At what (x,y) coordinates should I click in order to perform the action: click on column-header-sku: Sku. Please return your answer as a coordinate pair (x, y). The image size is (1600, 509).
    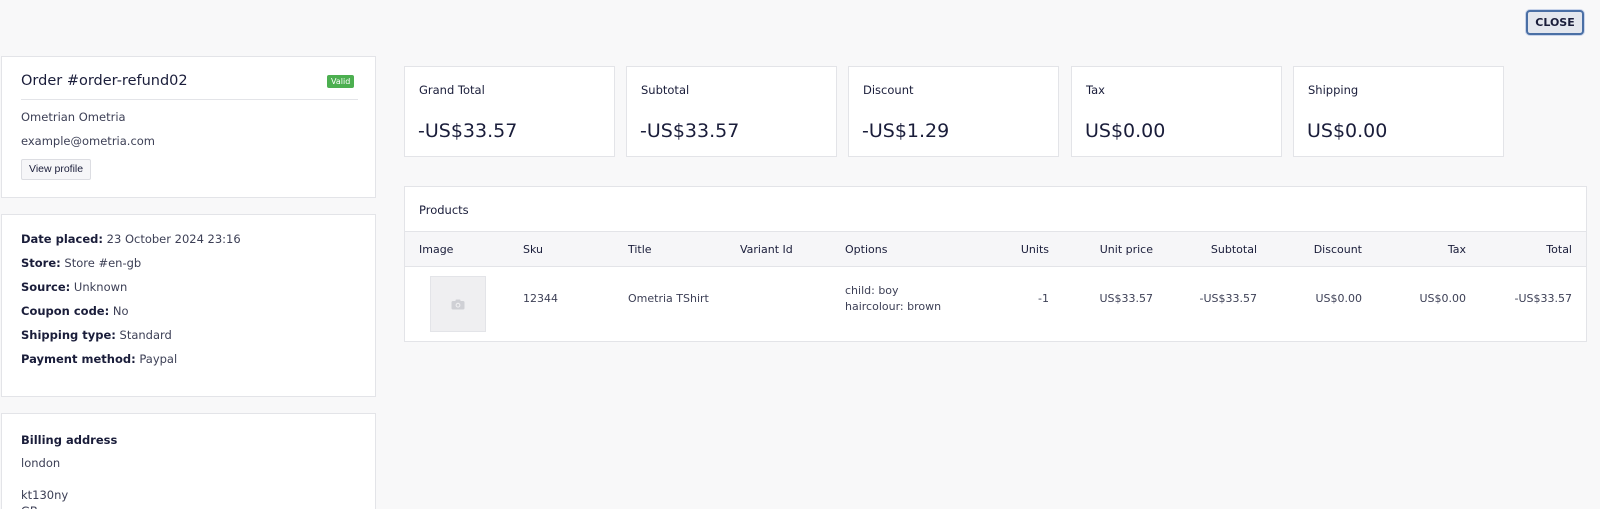
    Looking at the image, I should click on (533, 249).